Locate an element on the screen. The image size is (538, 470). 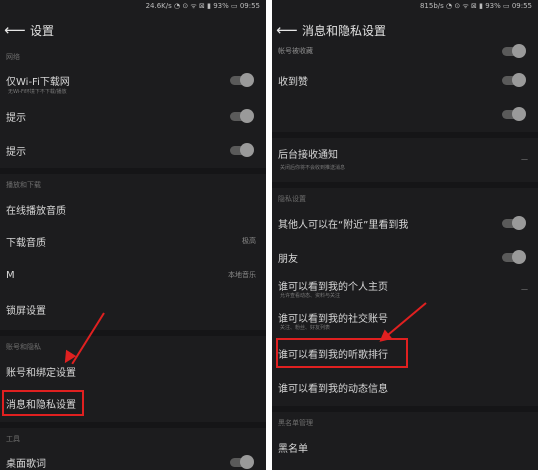
friends-toggle is located at coordinates (514, 256).